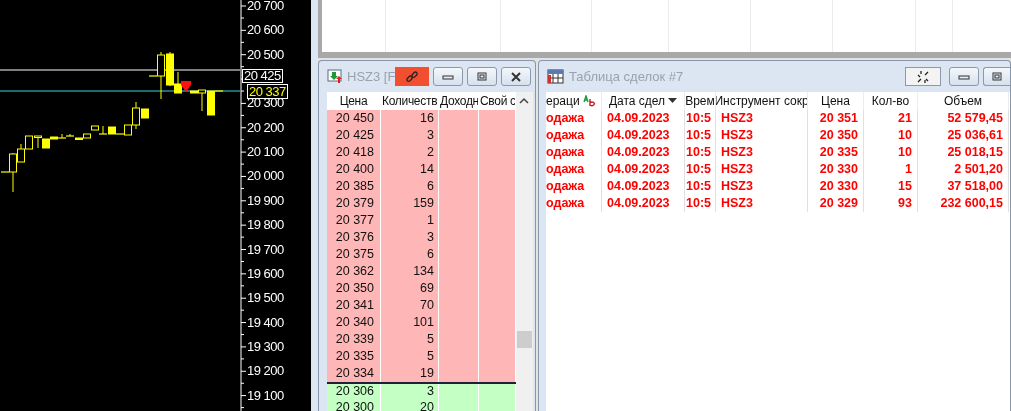 This screenshot has width=1011, height=411. Describe the element at coordinates (421, 220) in the screenshot. I see `order-book-row: 20 377 1` at that location.